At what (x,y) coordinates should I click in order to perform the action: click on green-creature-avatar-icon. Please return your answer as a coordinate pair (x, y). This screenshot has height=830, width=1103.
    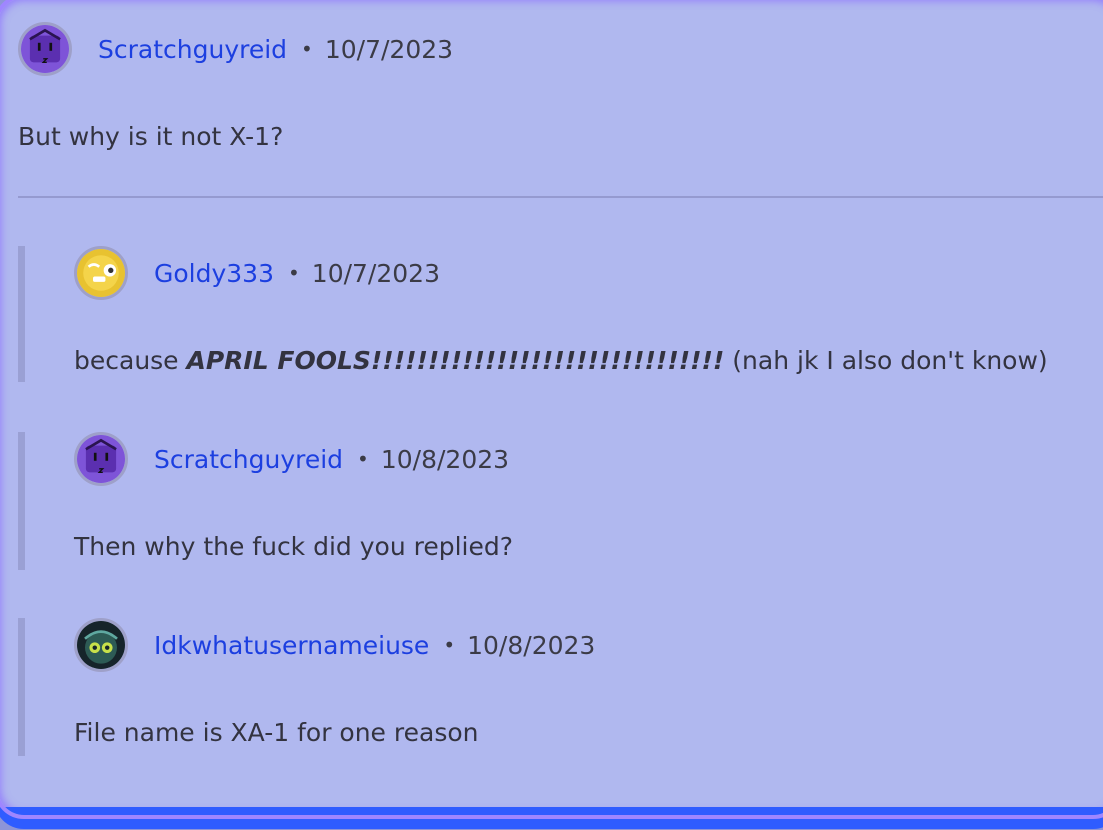
    Looking at the image, I should click on (101, 645).